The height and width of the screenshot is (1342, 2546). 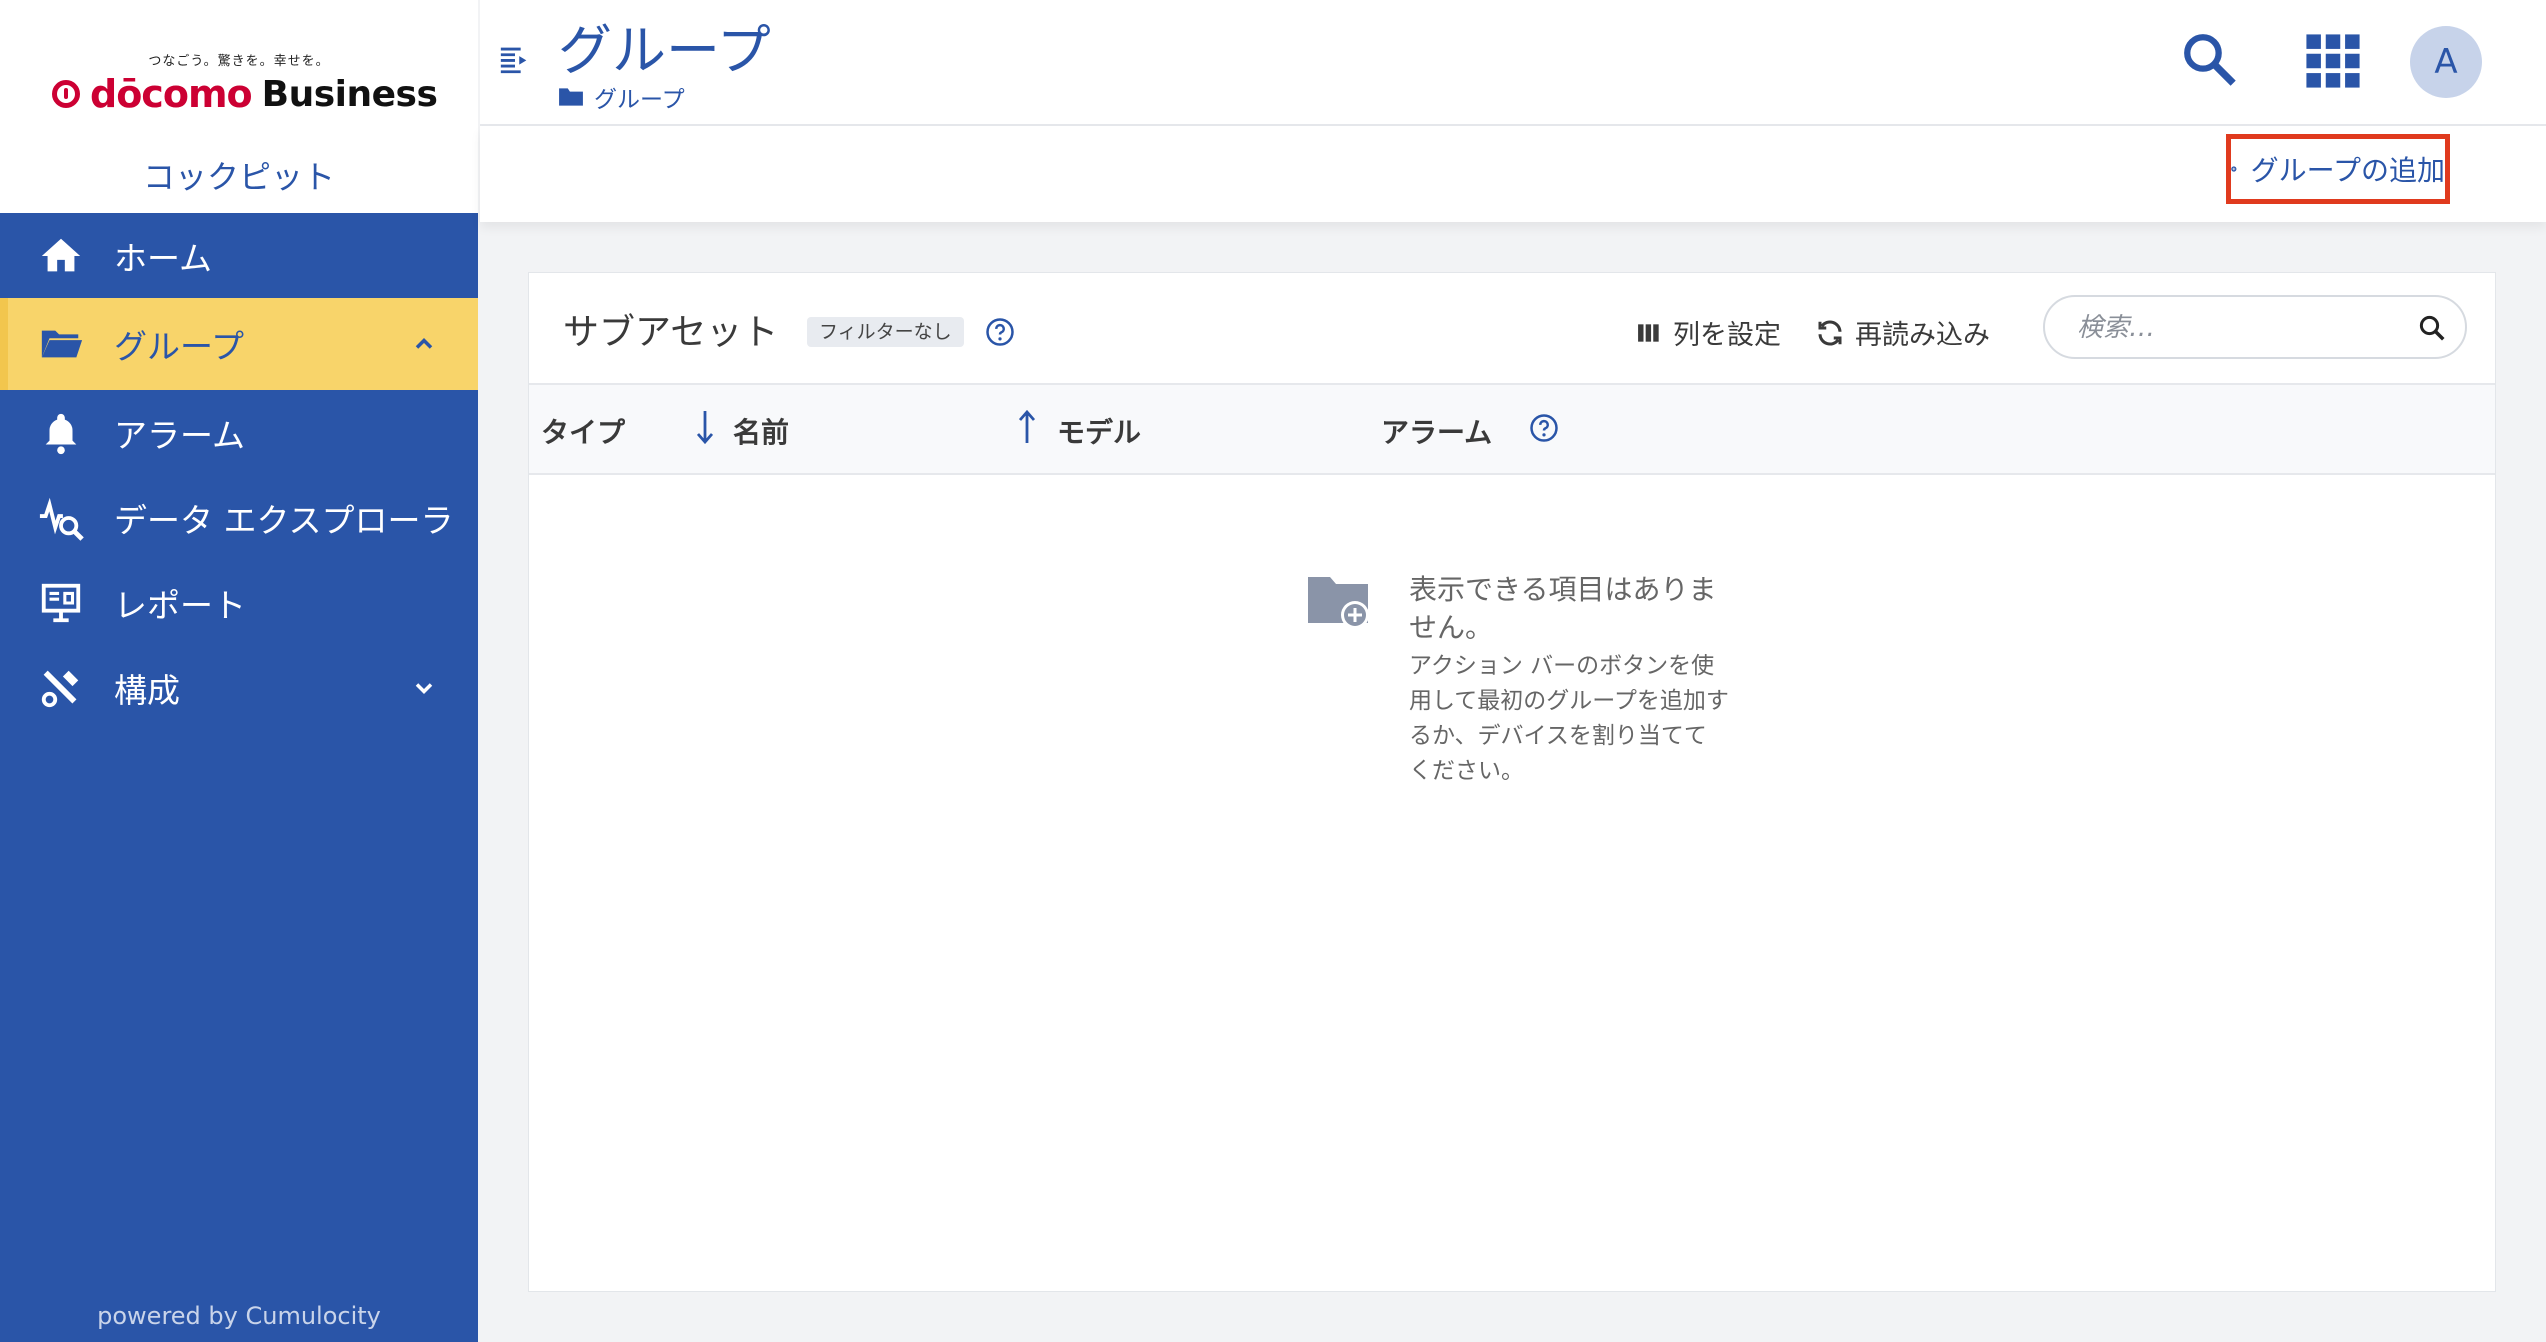 I want to click on breadcrumb: グループ, so click(x=621, y=97).